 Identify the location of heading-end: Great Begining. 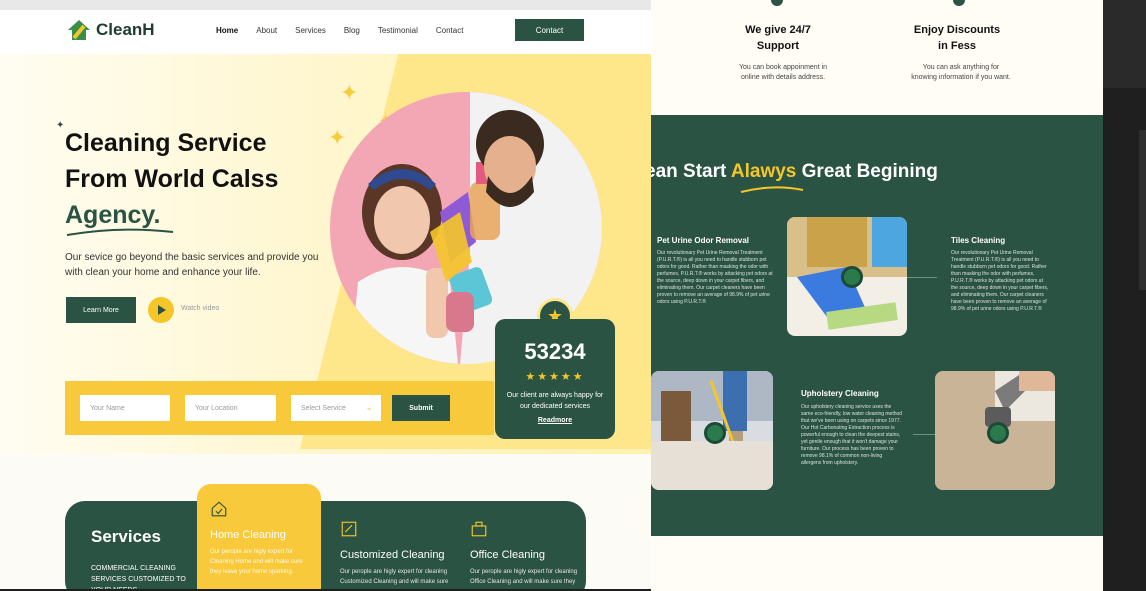
(867, 171).